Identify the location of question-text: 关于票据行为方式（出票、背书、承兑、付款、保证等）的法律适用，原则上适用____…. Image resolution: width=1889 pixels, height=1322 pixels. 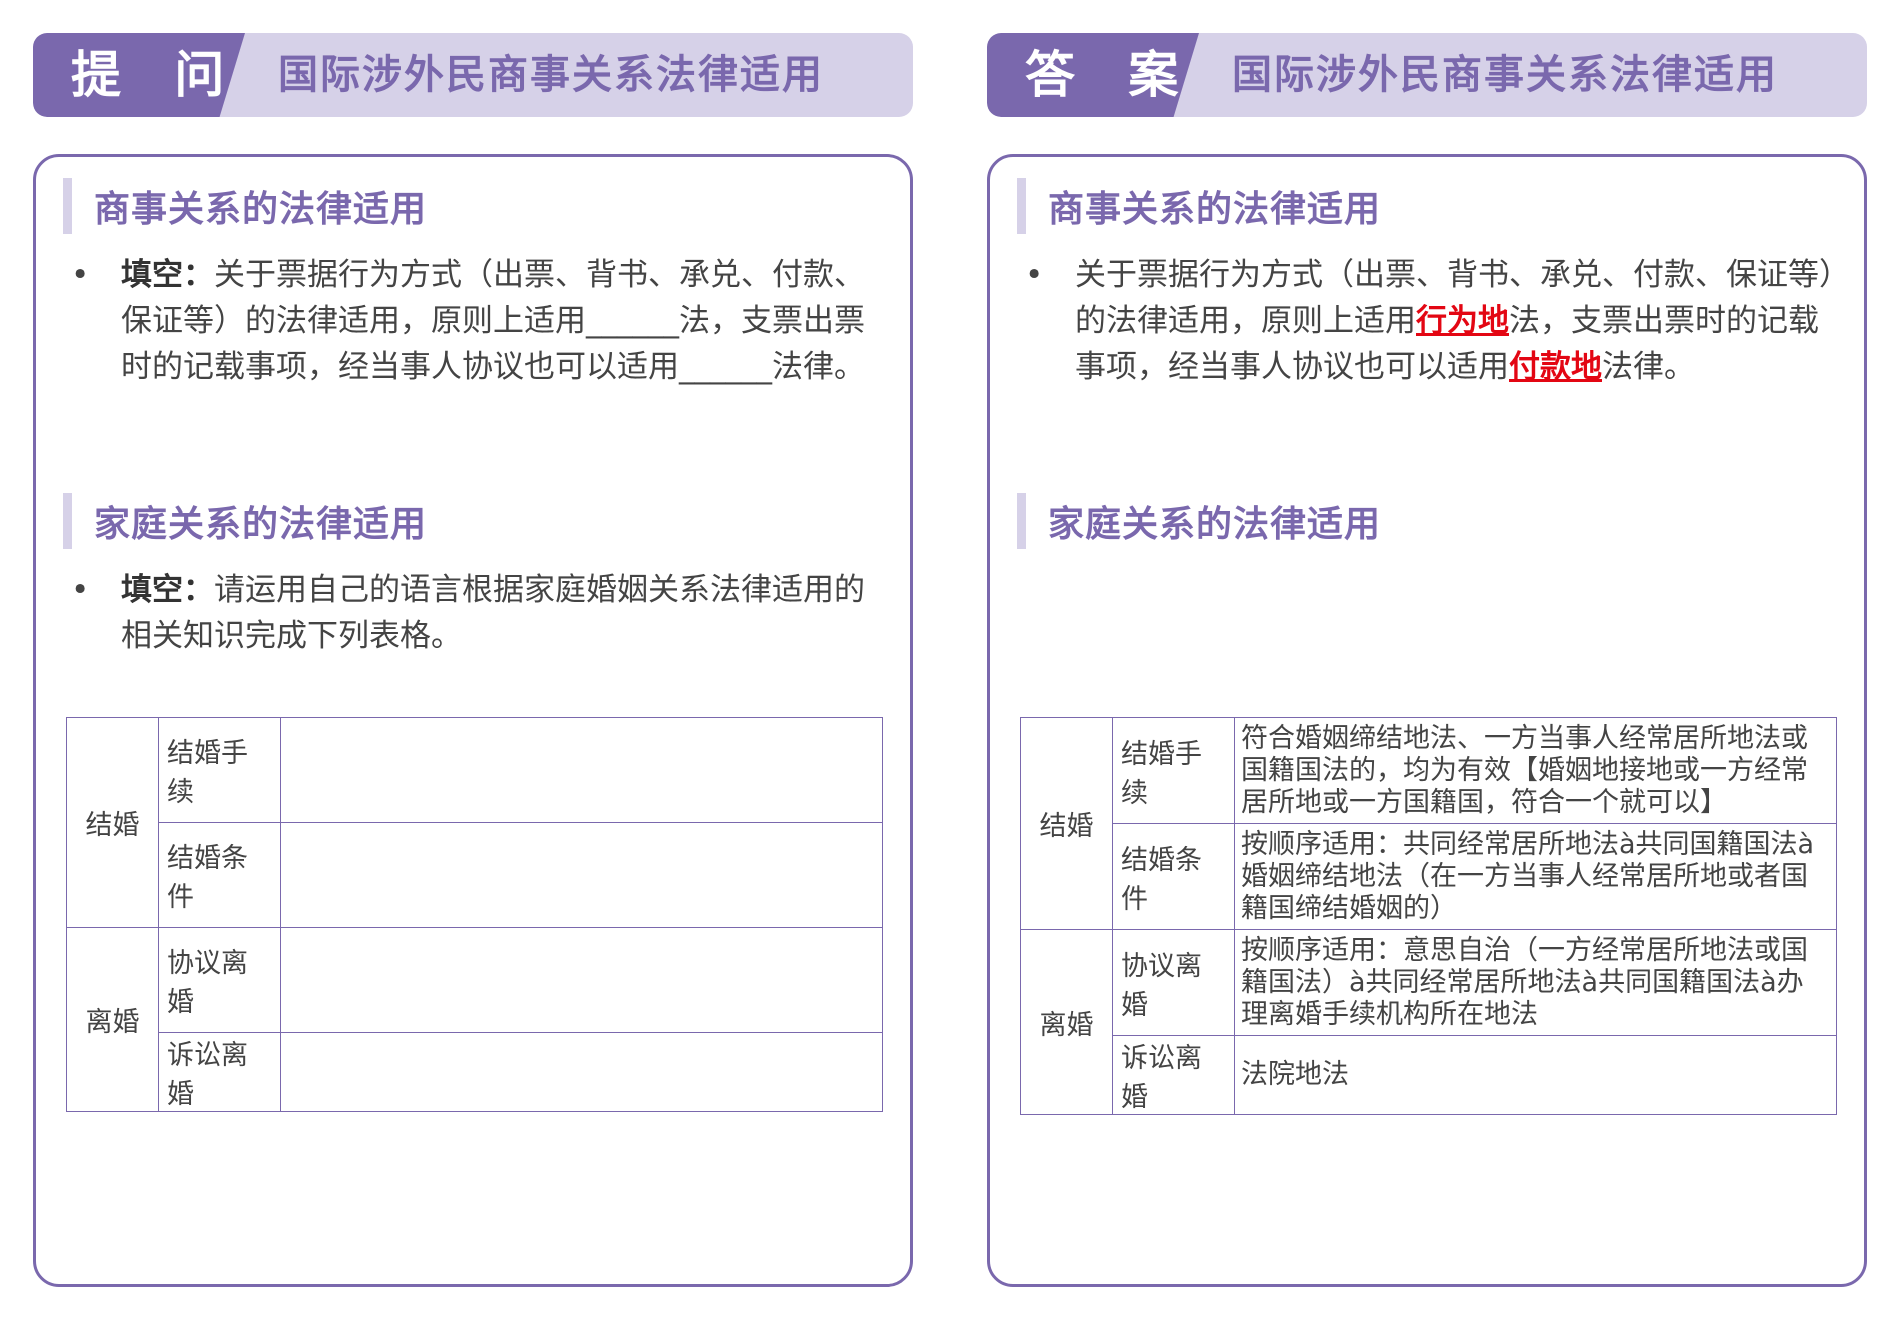
(493, 321).